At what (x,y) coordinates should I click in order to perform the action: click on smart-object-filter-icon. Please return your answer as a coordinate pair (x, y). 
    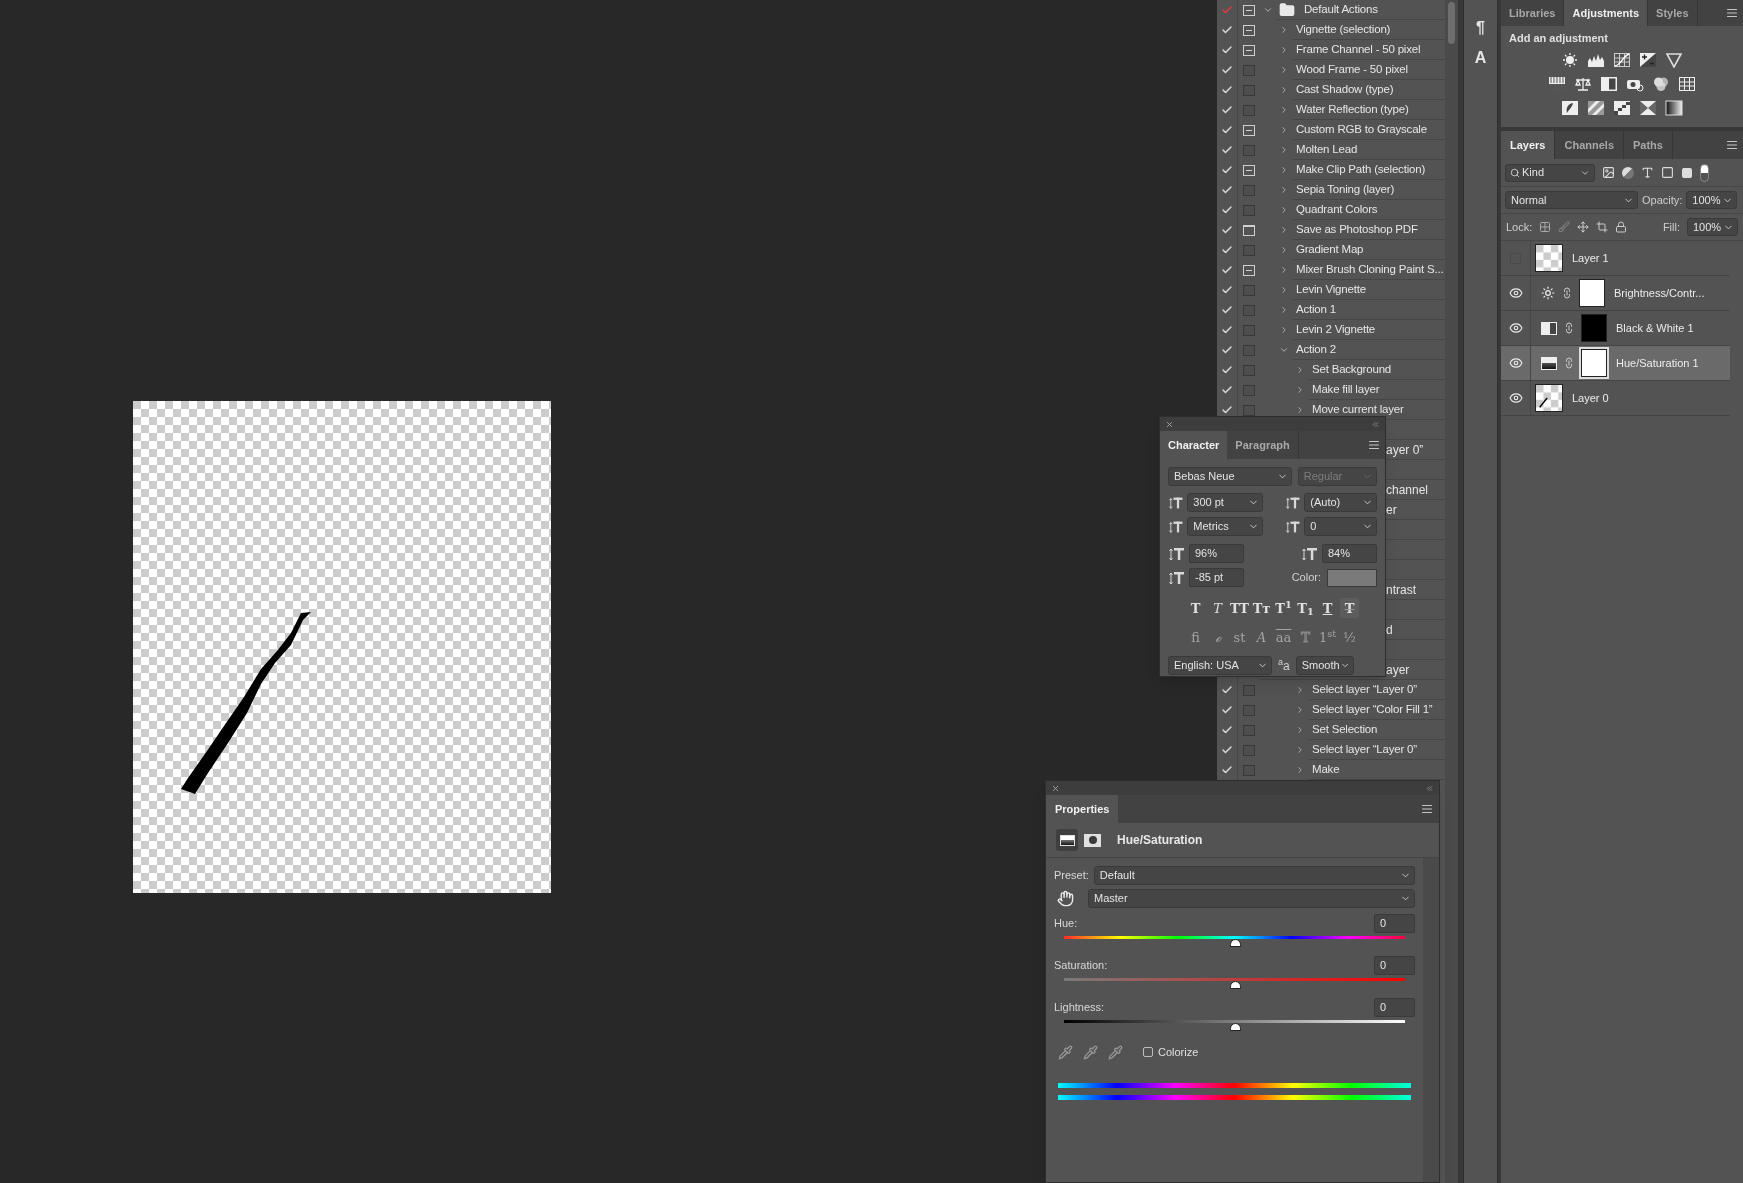
    Looking at the image, I should click on (1687, 172).